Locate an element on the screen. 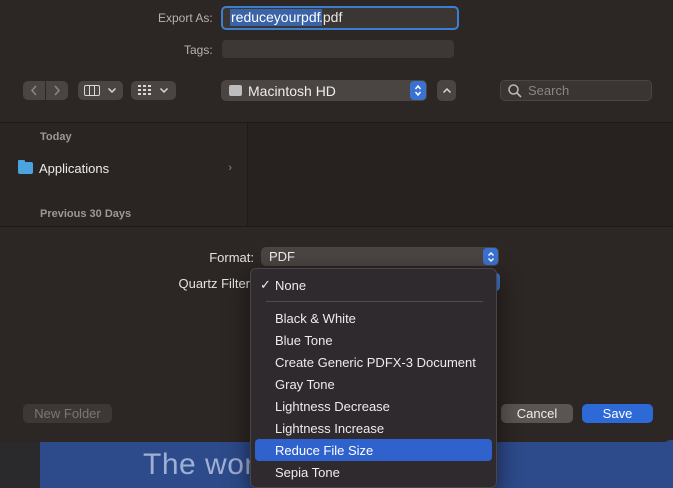  browser-column: Today Applications › Previous 30 Days is located at coordinates (124, 174).